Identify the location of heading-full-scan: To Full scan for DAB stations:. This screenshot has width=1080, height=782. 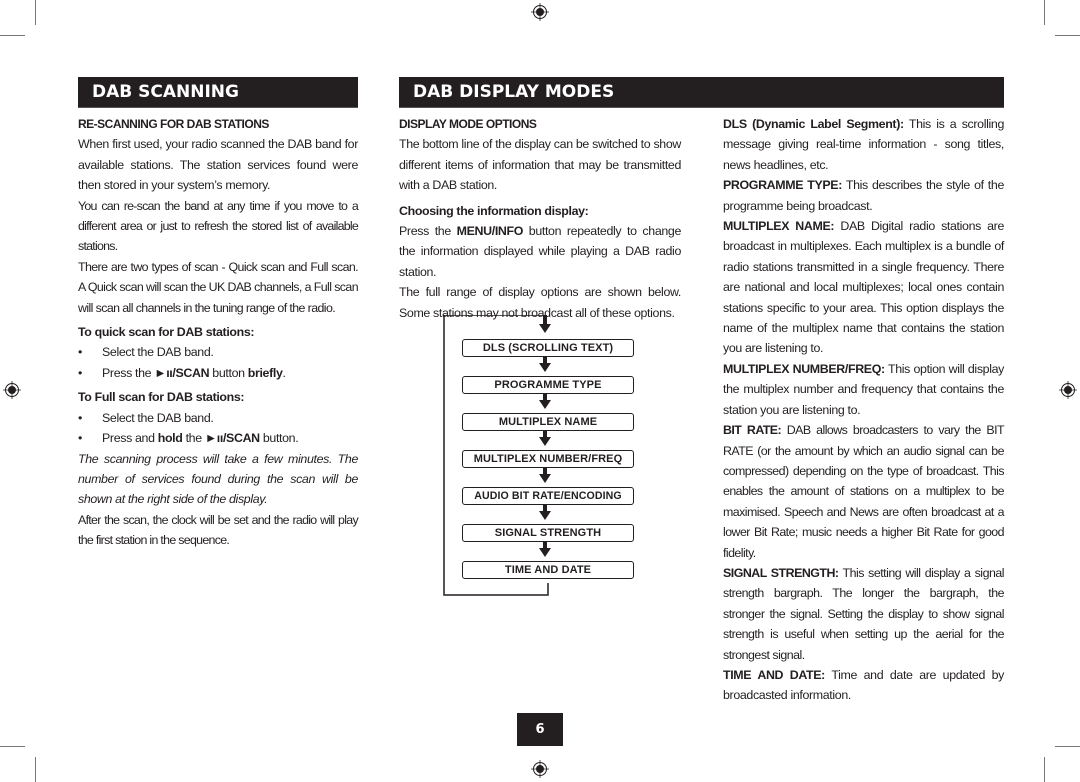
(161, 397).